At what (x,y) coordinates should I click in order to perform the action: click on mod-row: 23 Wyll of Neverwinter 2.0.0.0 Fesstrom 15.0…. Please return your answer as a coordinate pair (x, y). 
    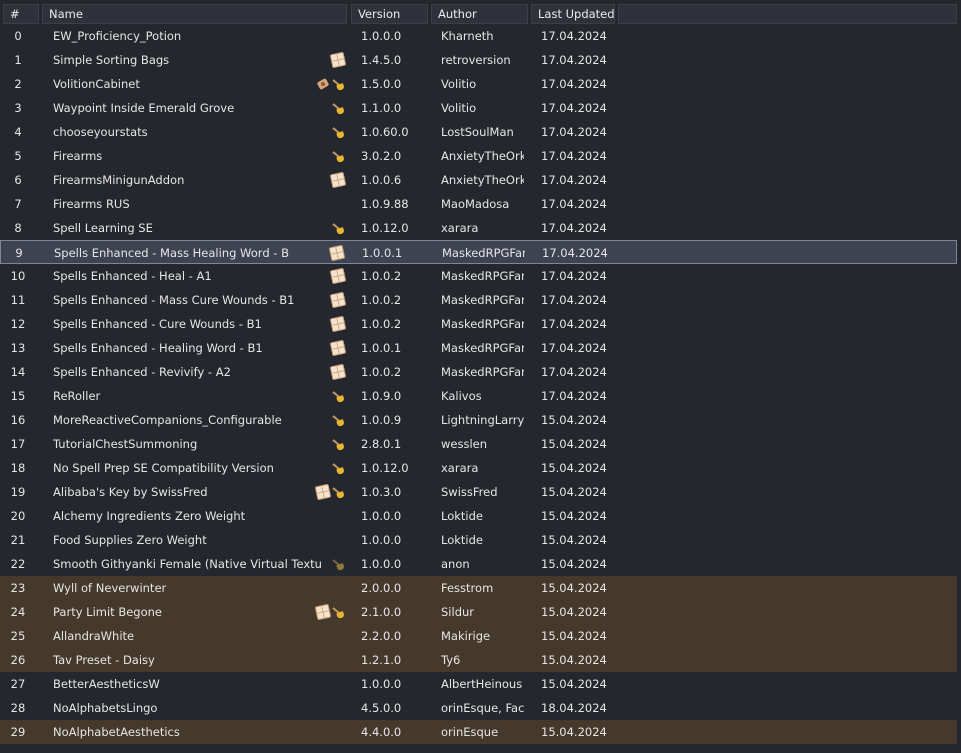
    Looking at the image, I should click on (478, 588).